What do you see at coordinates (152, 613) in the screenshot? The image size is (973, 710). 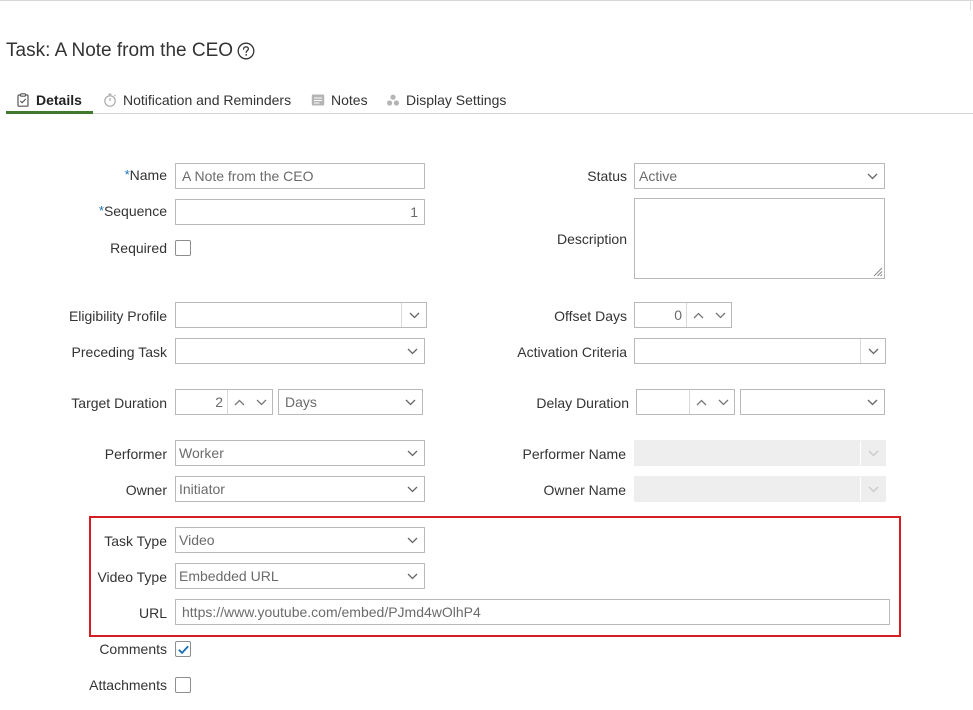 I see `url-label: URL` at bounding box center [152, 613].